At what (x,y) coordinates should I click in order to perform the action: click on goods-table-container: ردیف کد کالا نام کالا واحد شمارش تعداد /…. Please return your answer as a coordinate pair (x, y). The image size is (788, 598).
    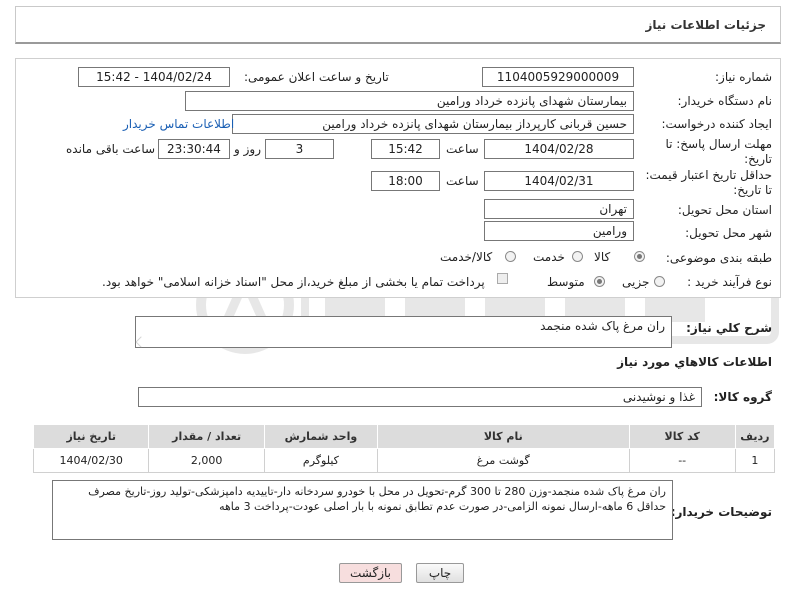
    Looking at the image, I should click on (404, 448).